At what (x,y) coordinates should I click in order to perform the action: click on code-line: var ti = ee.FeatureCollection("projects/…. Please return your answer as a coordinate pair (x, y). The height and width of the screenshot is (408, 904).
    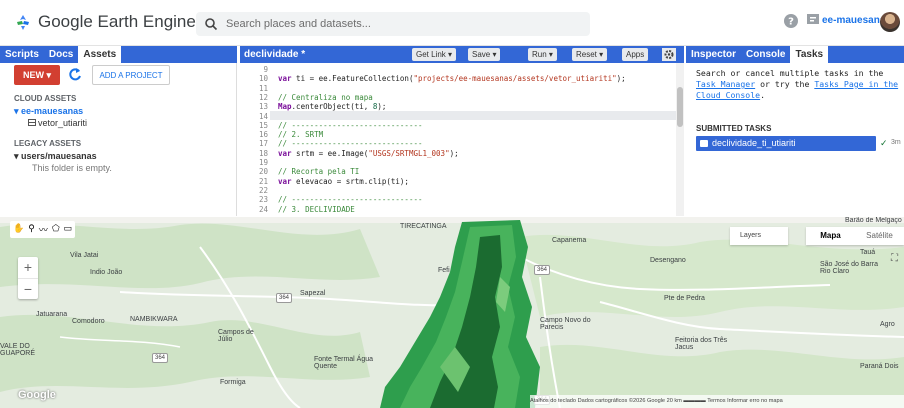
    Looking at the image, I should click on (452, 79).